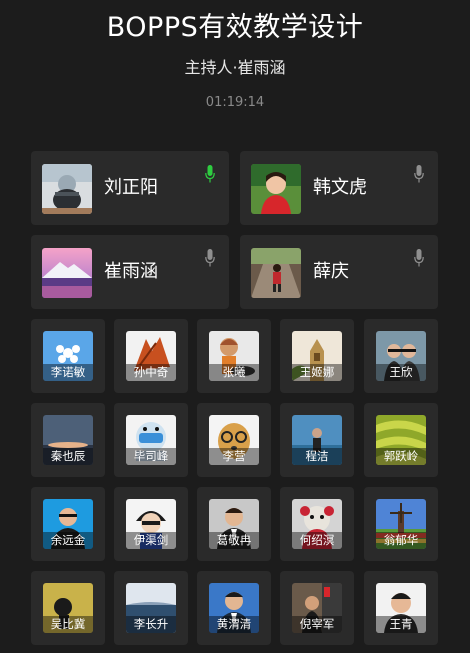 This screenshot has height=653, width=470. Describe the element at coordinates (68, 356) in the screenshot. I see `participant-tile: 李诺敏` at that location.